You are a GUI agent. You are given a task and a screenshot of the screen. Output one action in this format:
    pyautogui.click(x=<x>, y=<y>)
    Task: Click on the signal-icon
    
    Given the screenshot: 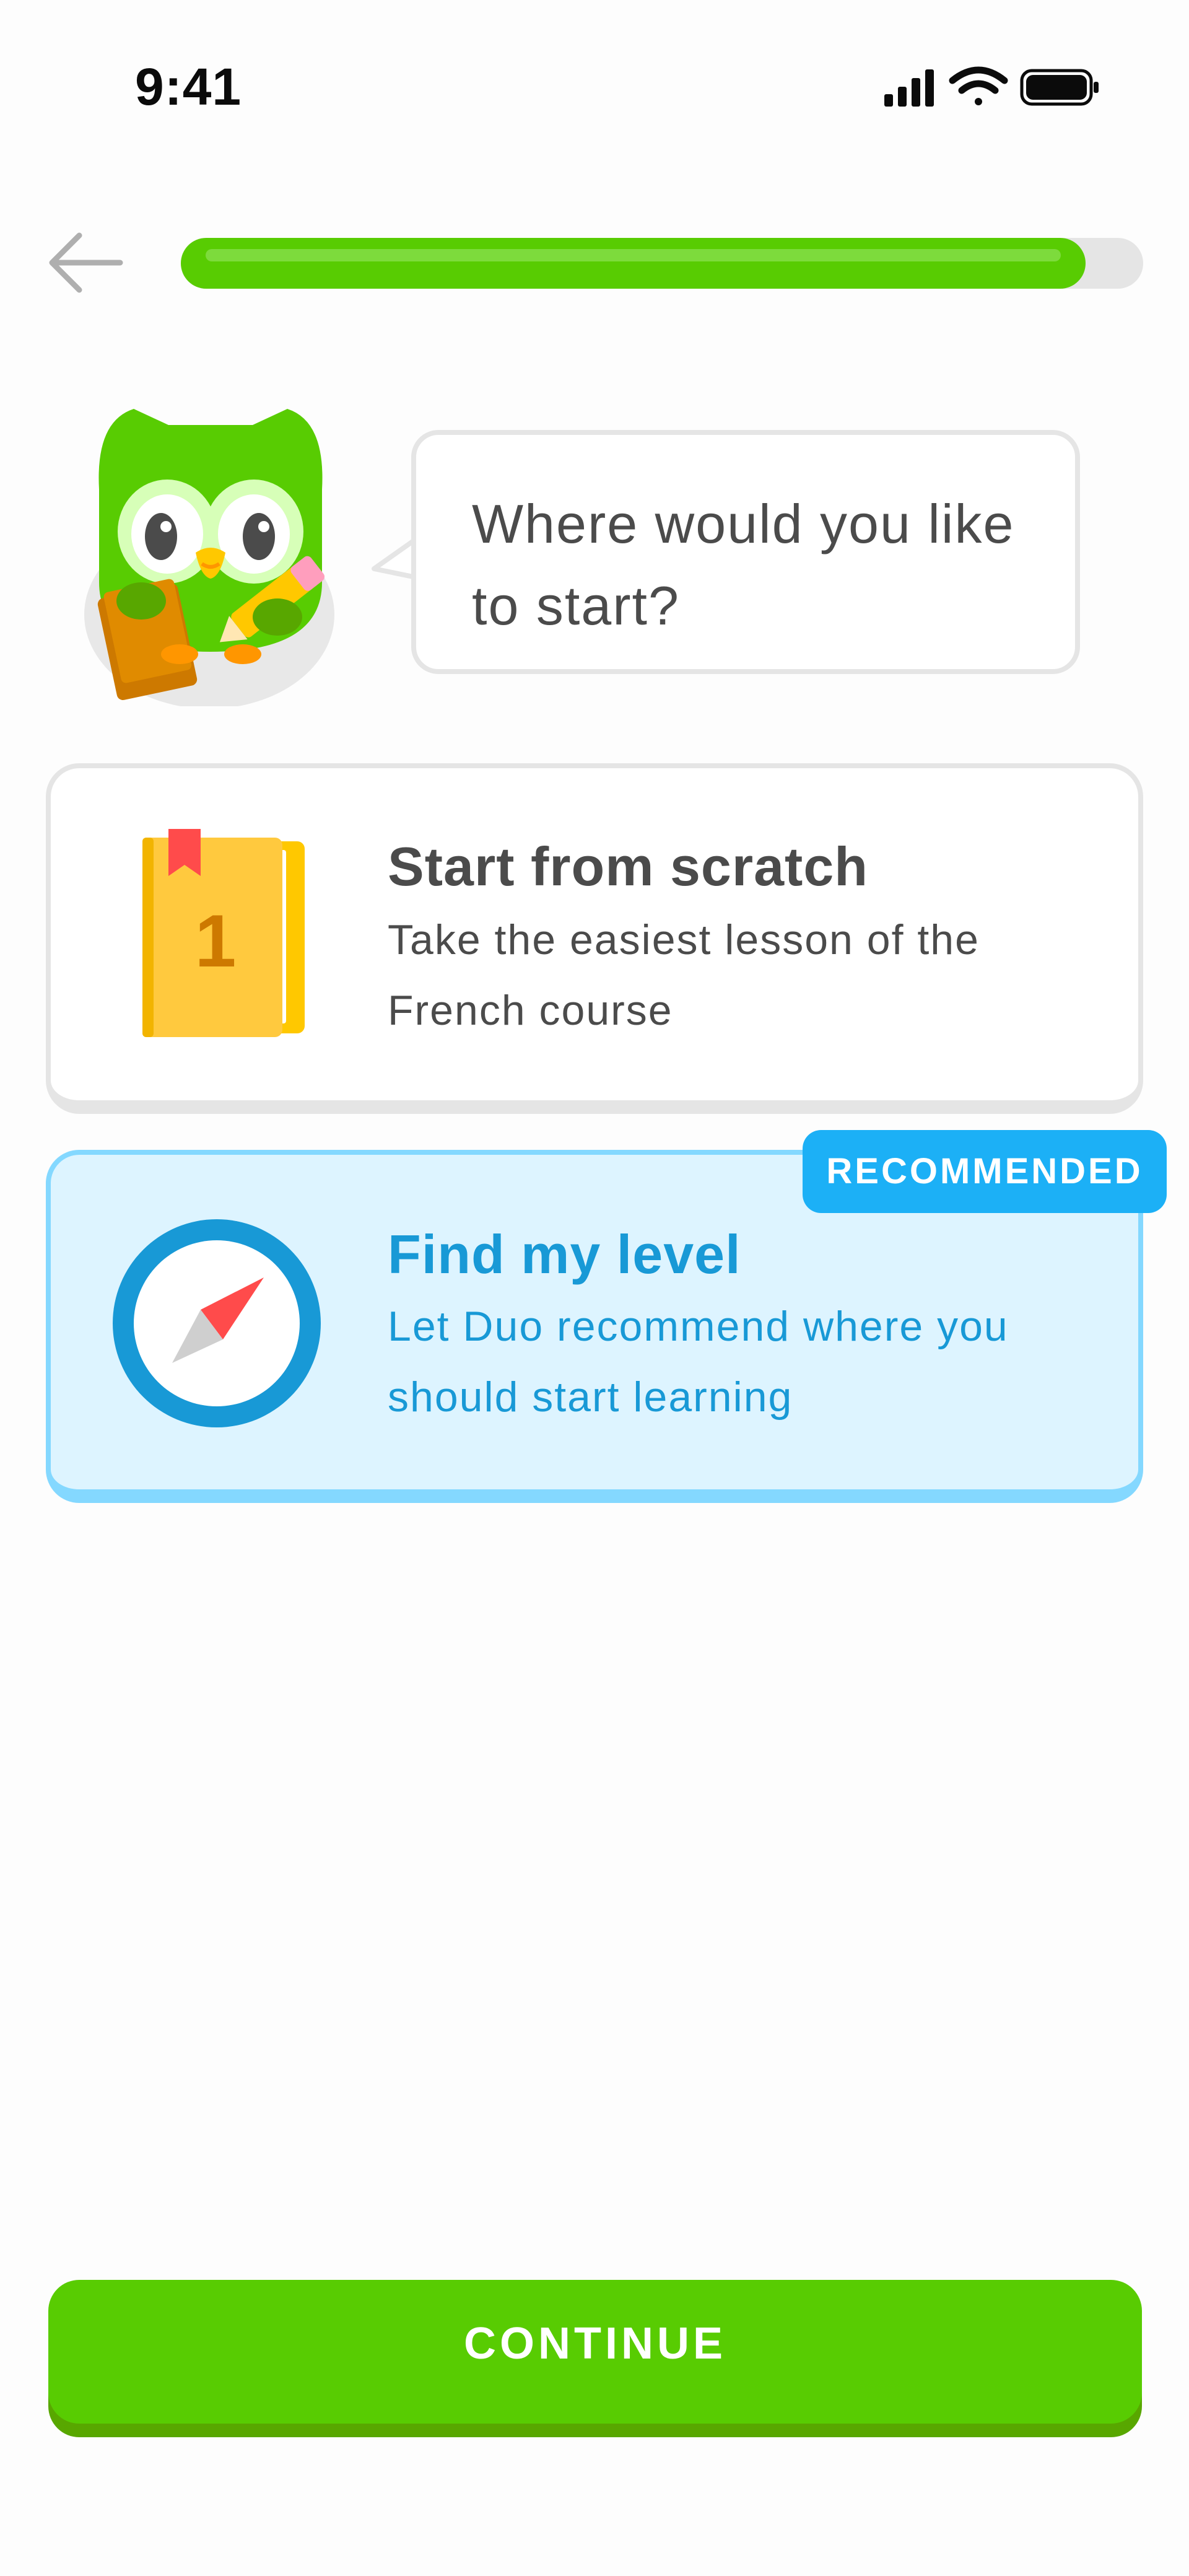 What is the action you would take?
    pyautogui.click(x=909, y=88)
    